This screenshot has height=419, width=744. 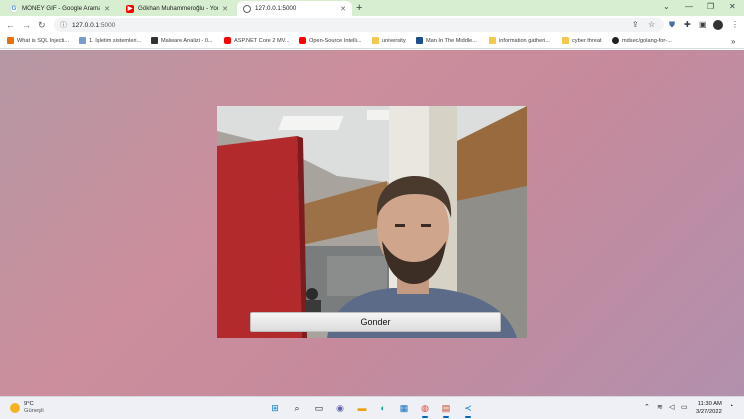 What do you see at coordinates (63, 25) in the screenshot?
I see `info-icon: ⓘ` at bounding box center [63, 25].